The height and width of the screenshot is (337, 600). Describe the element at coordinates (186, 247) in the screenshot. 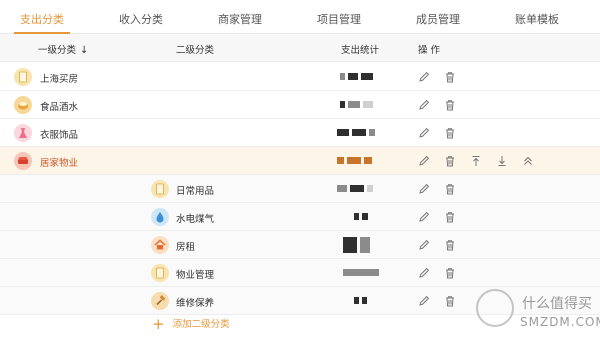

I see `category-name: 房租` at that location.